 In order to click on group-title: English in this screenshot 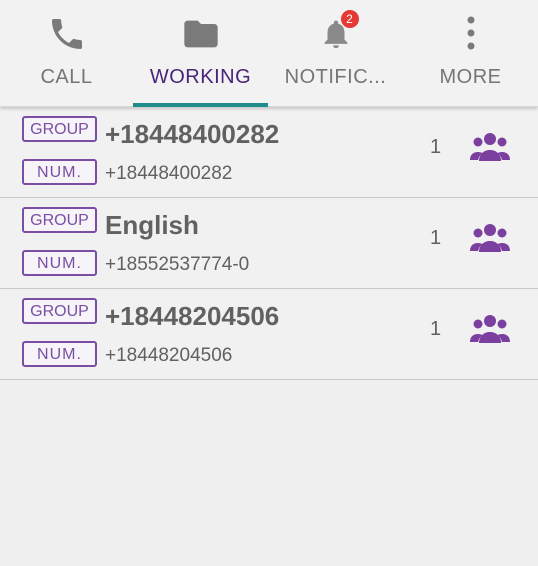, I will do `click(152, 225)`.